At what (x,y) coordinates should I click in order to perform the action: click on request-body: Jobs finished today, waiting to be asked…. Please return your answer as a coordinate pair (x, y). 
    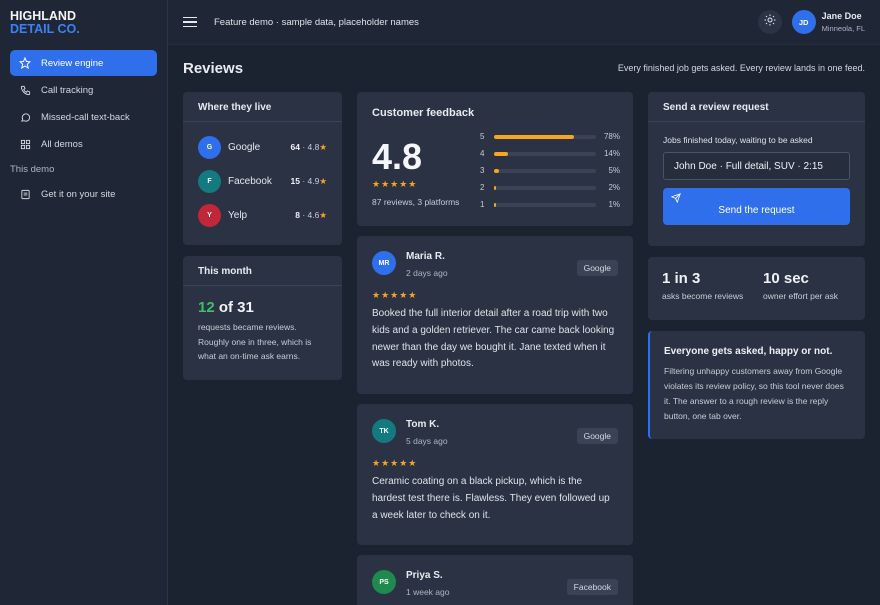
    Looking at the image, I should click on (756, 173).